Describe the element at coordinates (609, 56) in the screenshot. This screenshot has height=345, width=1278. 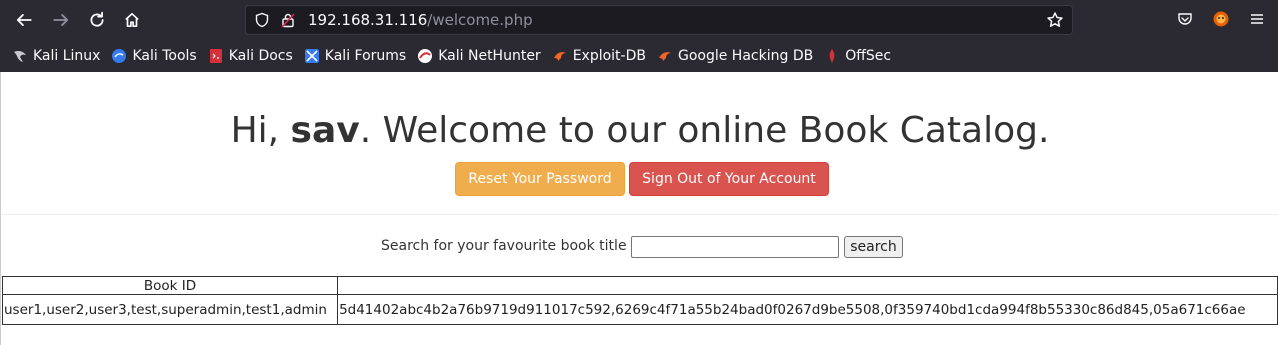
I see `bookmark-label: Exploit-DB` at that location.